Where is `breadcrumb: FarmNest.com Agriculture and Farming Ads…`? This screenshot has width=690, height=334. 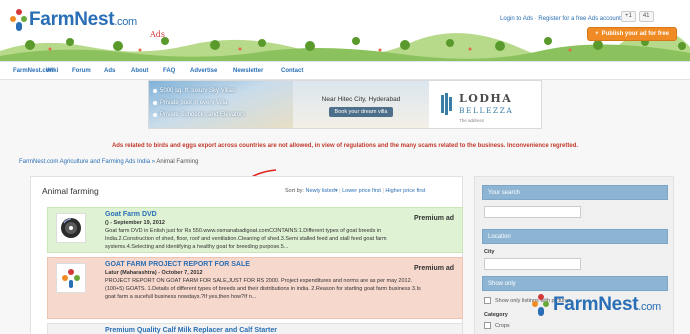 breadcrumb: FarmNest.com Agriculture and Farming Ads… is located at coordinates (108, 162).